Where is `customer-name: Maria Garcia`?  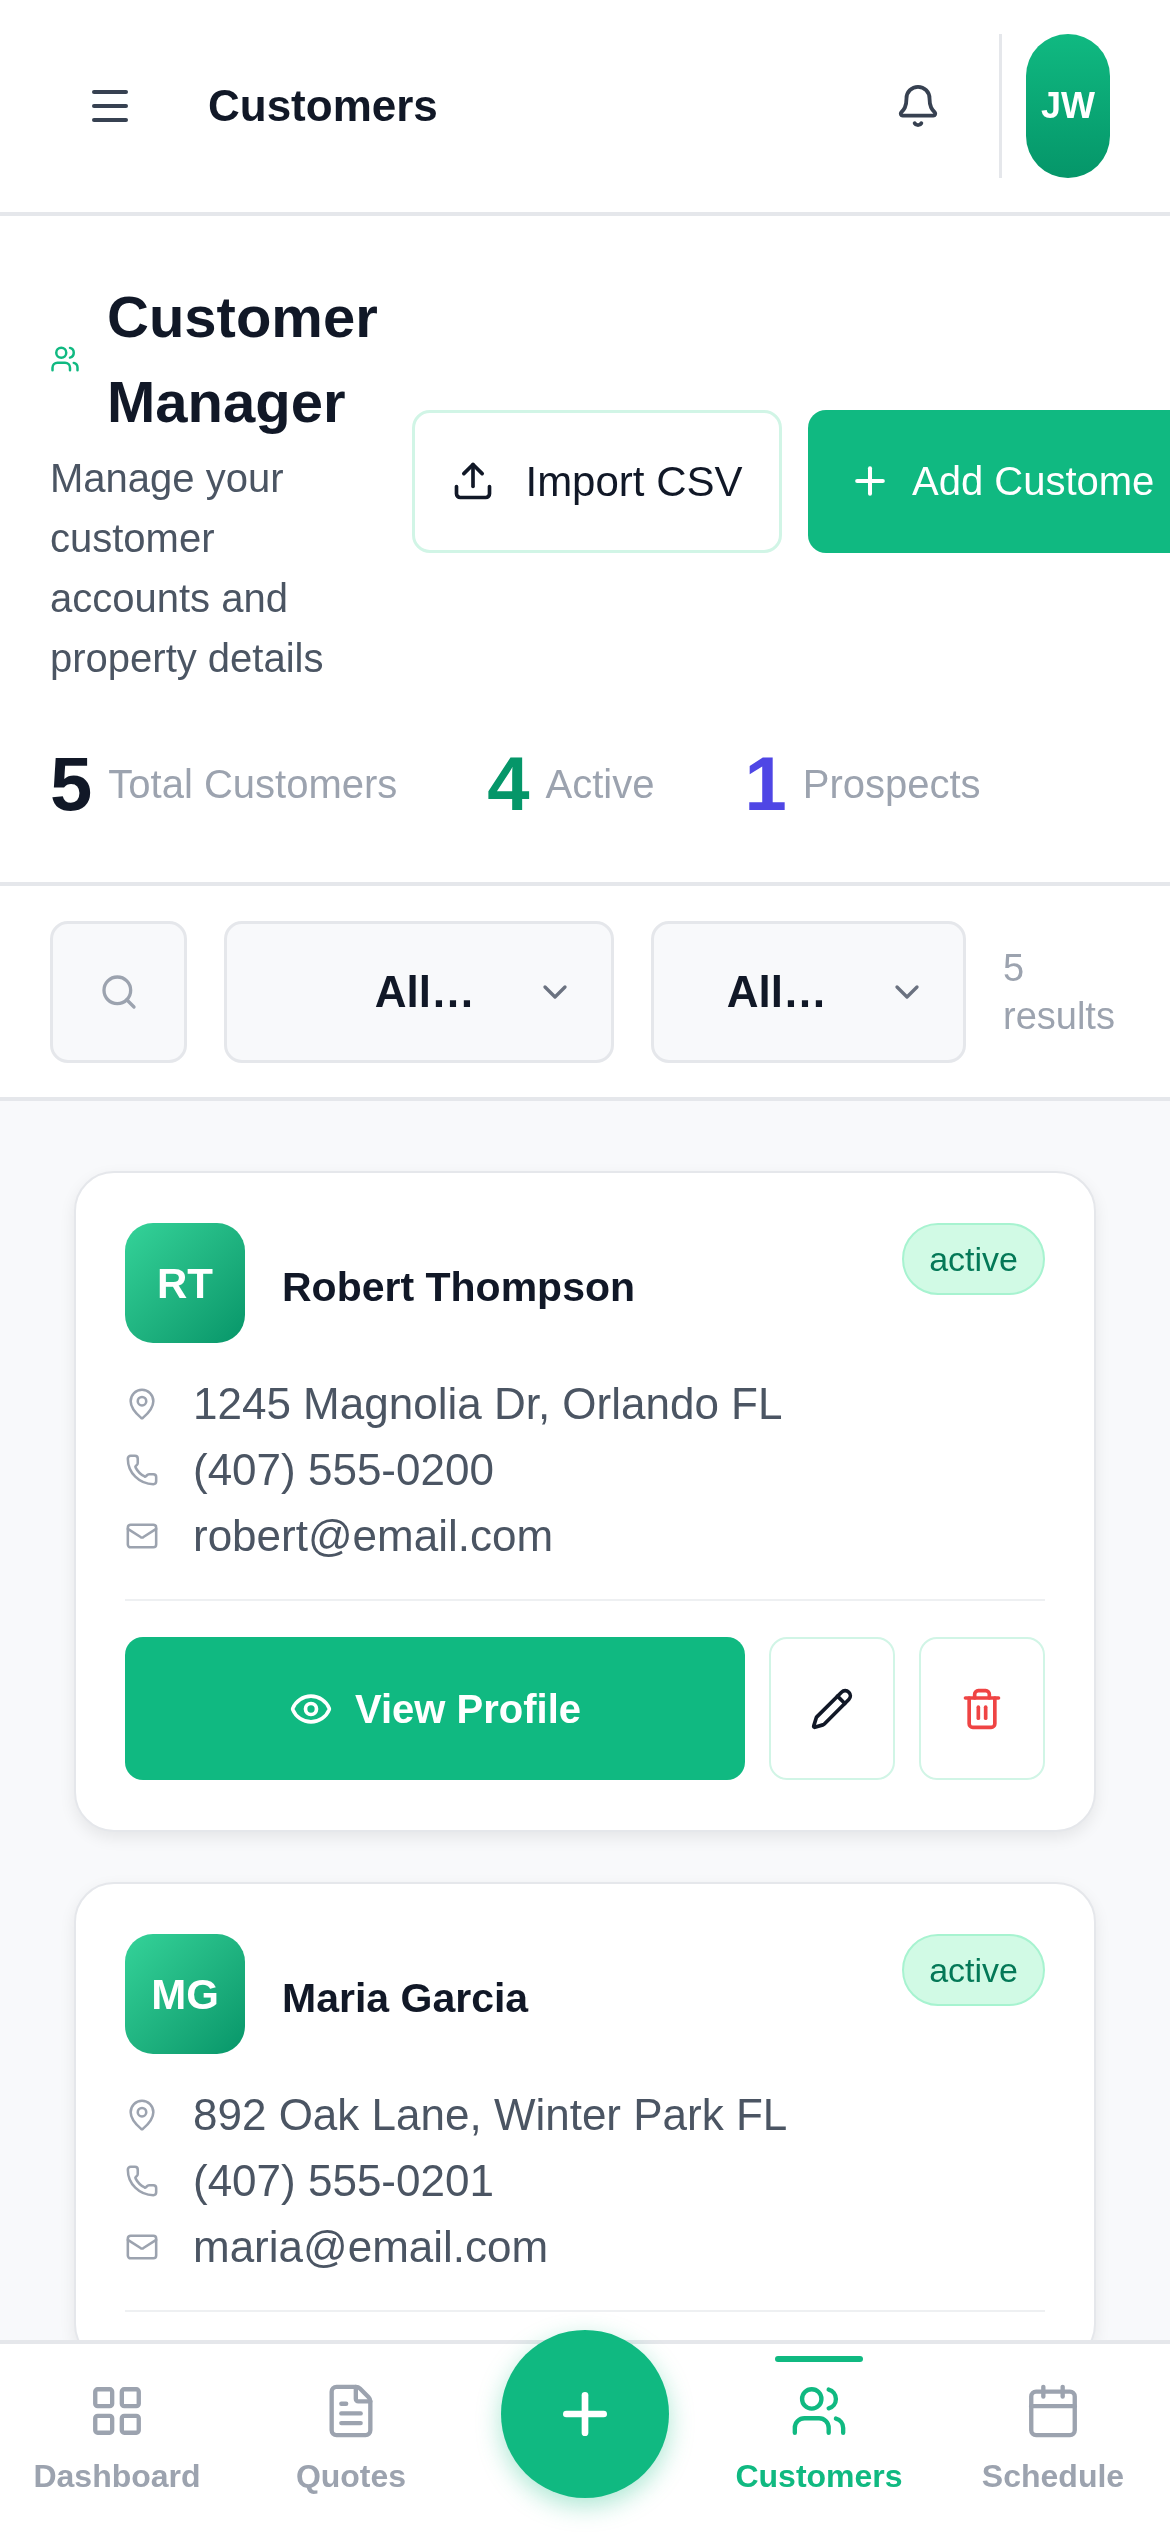 customer-name: Maria Garcia is located at coordinates (405, 1998).